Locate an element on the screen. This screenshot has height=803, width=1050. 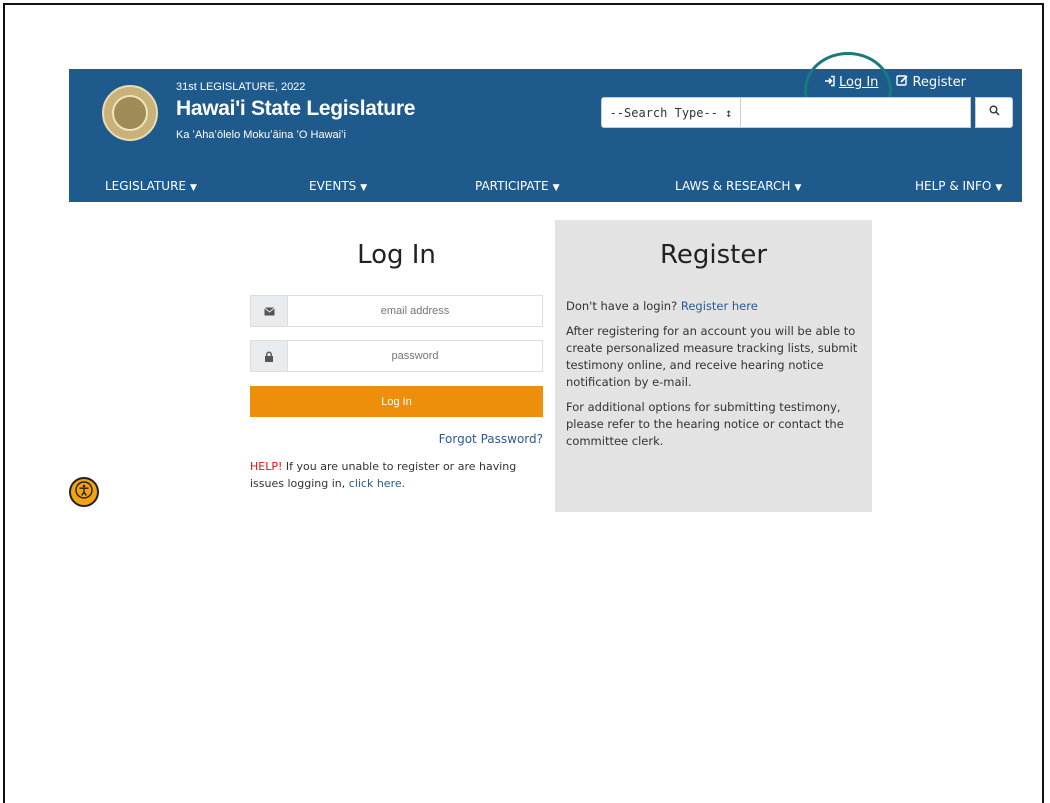
nav-laws-research: LAWS & RESEARCH ▼ is located at coordinates (738, 186).